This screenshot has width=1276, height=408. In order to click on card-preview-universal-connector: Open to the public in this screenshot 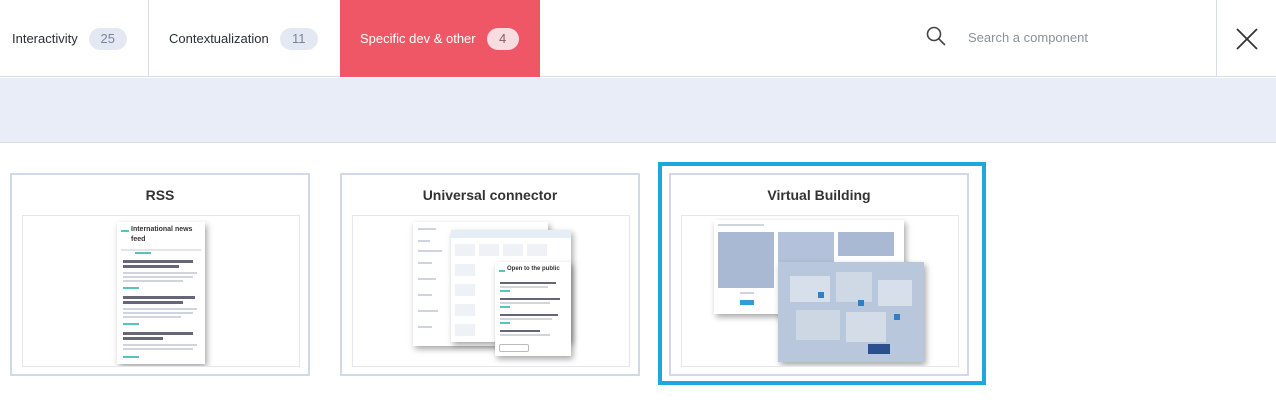, I will do `click(491, 291)`.